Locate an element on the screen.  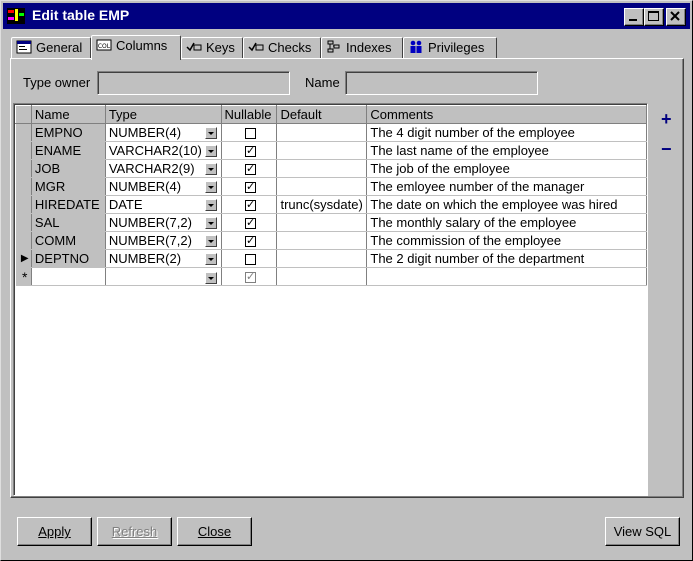
column-name-cell: DEPTNO is located at coordinates (68, 258).